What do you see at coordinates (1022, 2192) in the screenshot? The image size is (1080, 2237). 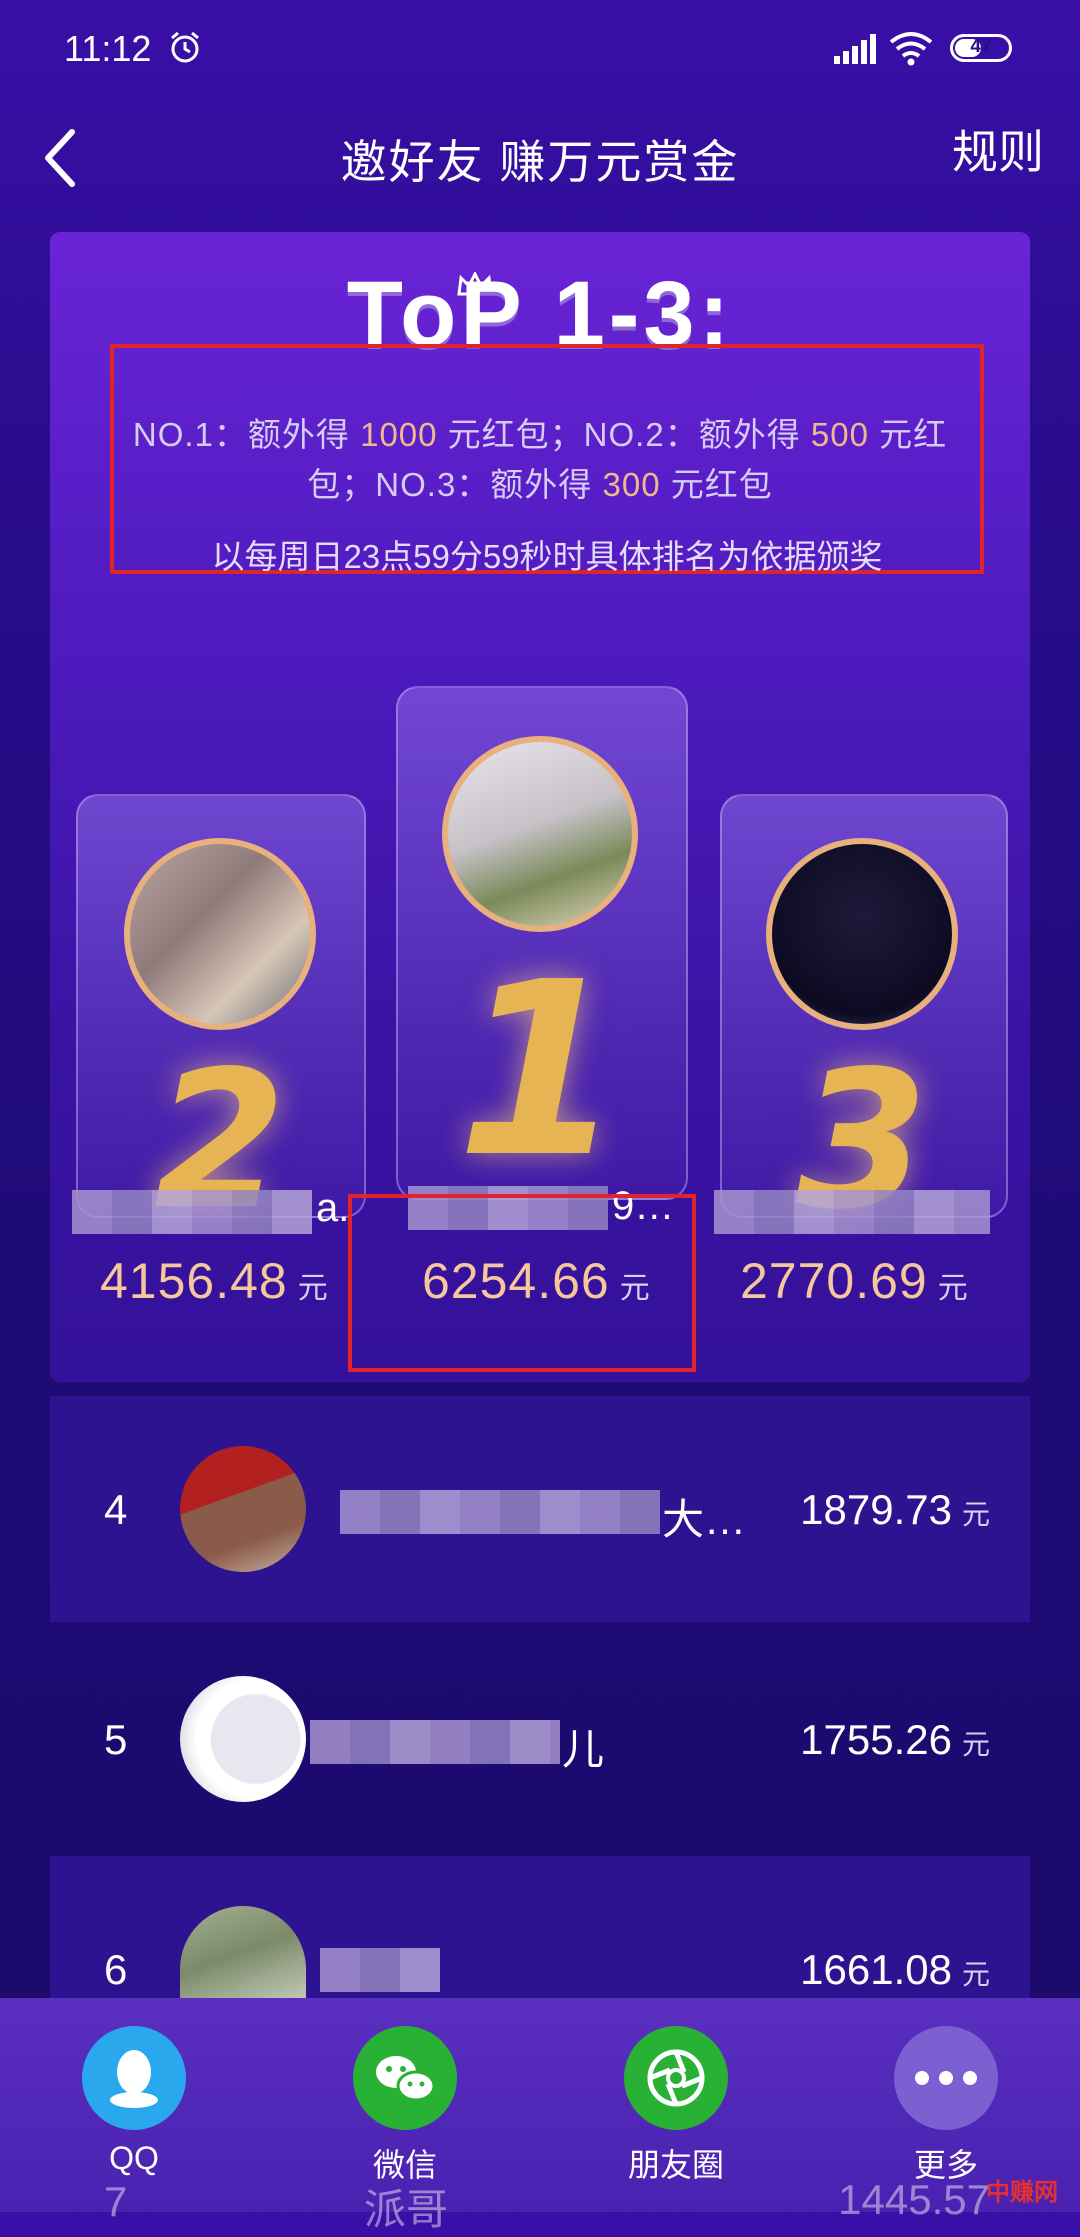 I see `watermark: 中赚网` at bounding box center [1022, 2192].